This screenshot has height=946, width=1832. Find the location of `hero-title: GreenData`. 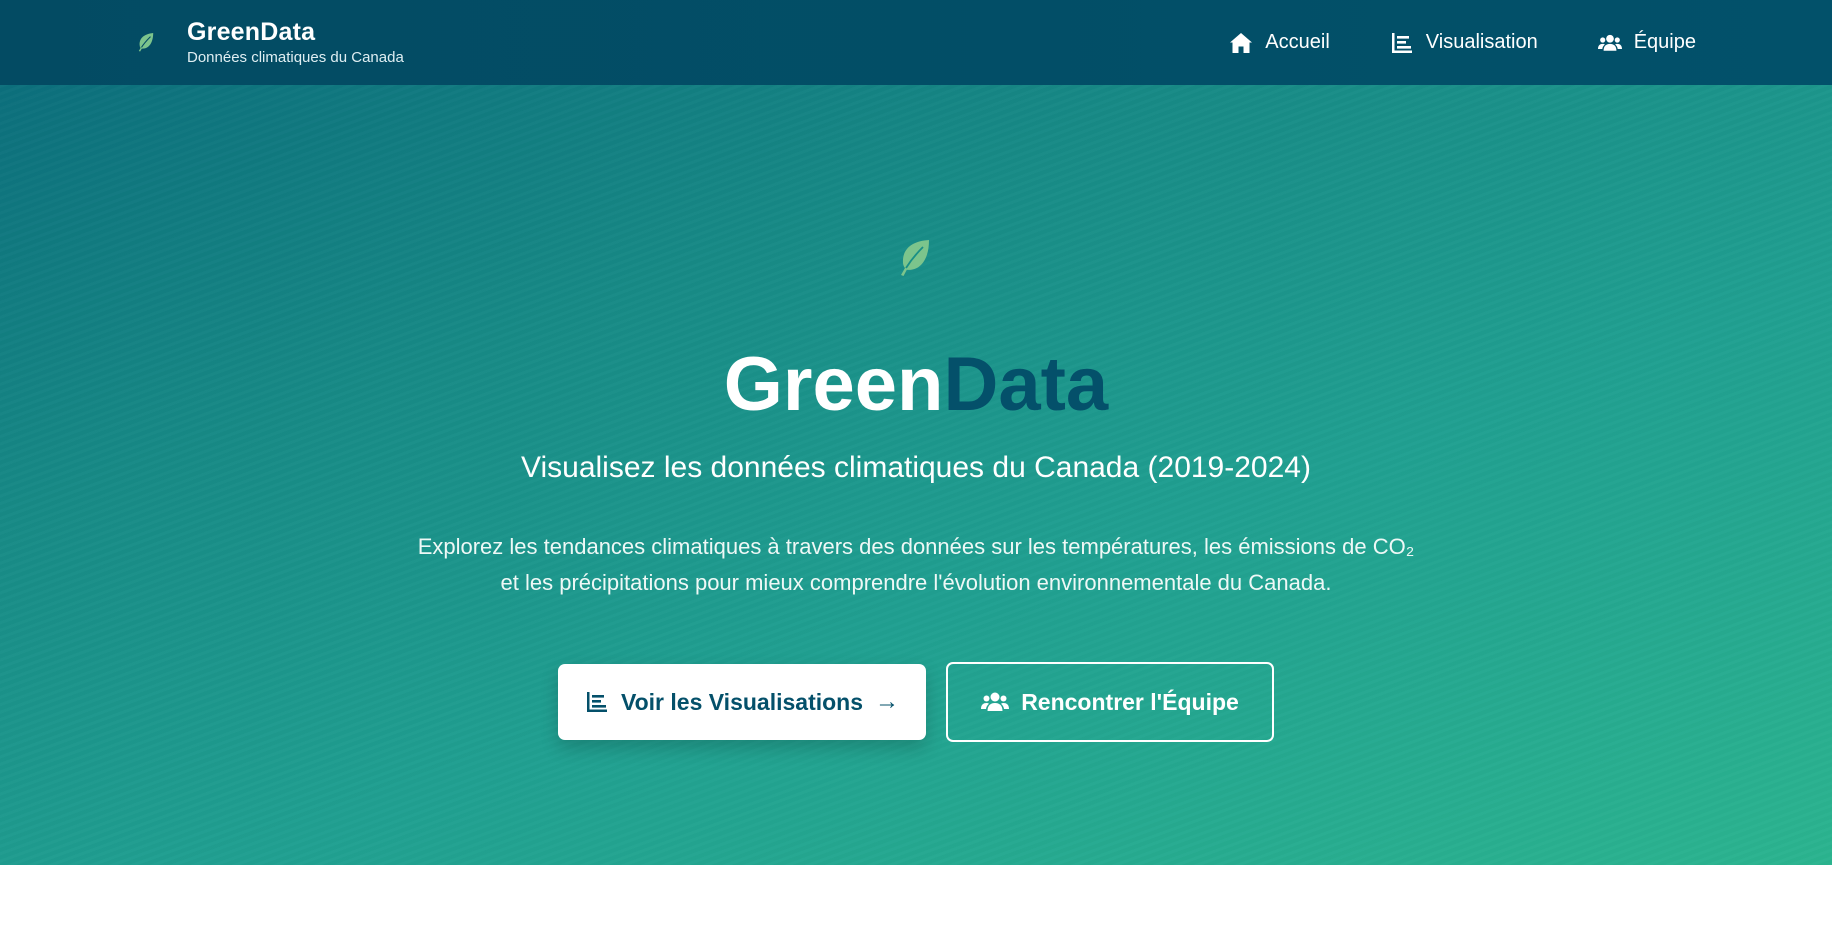

hero-title: GreenData is located at coordinates (916, 385).